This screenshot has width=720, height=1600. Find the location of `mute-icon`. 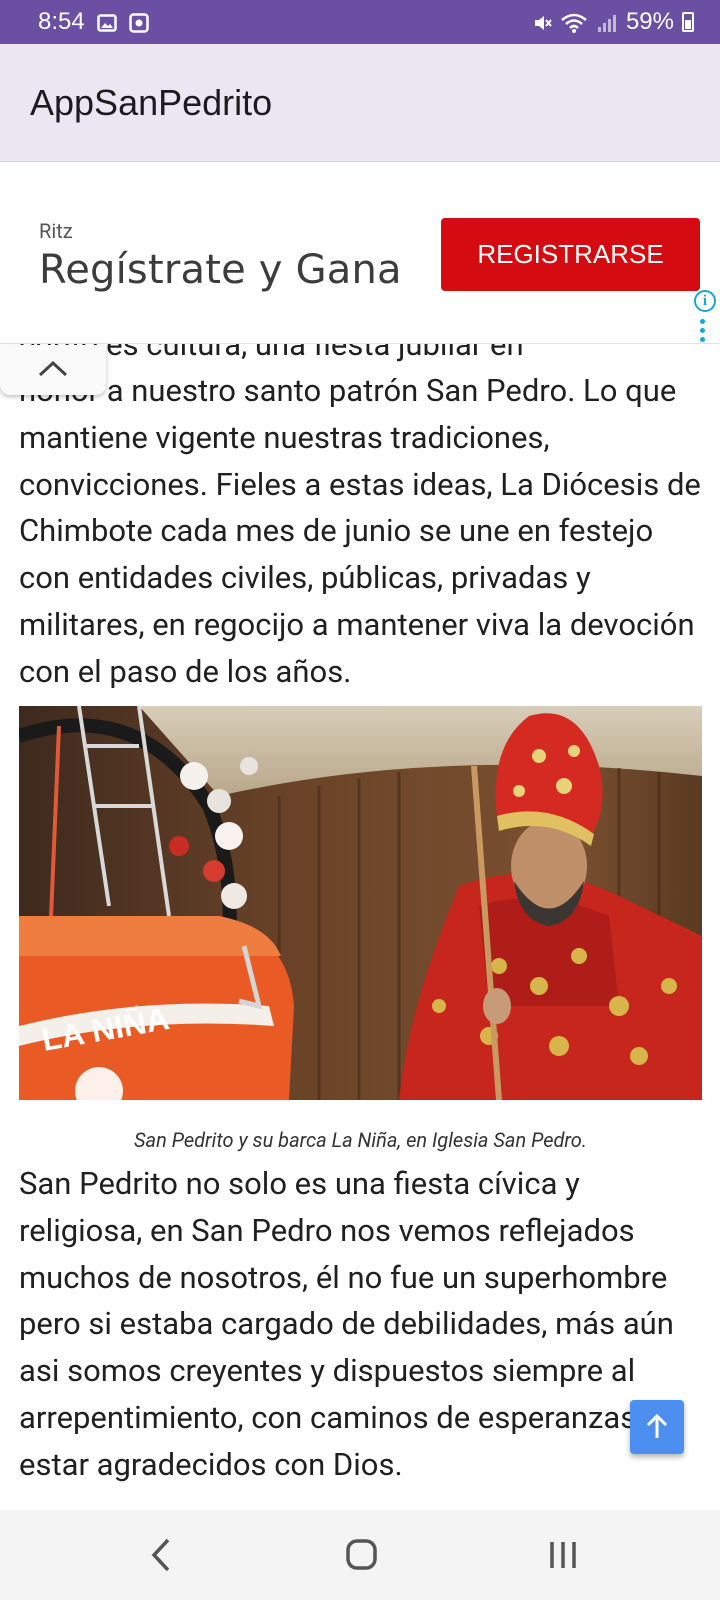

mute-icon is located at coordinates (542, 22).